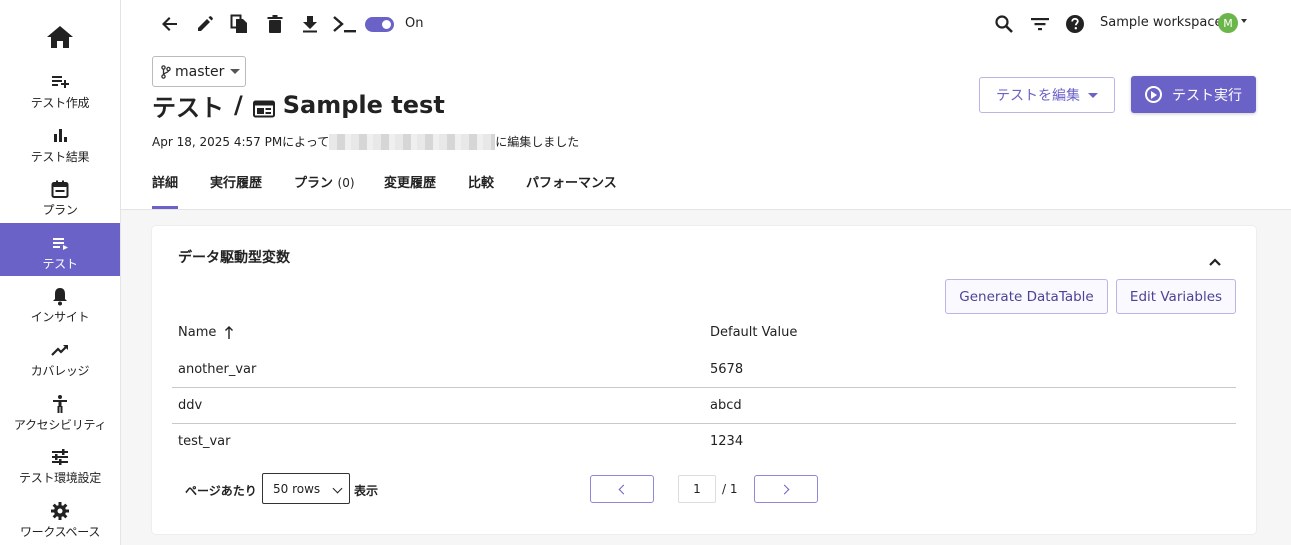  I want to click on sidebar-item-label: アクセシビリティ, so click(60, 425).